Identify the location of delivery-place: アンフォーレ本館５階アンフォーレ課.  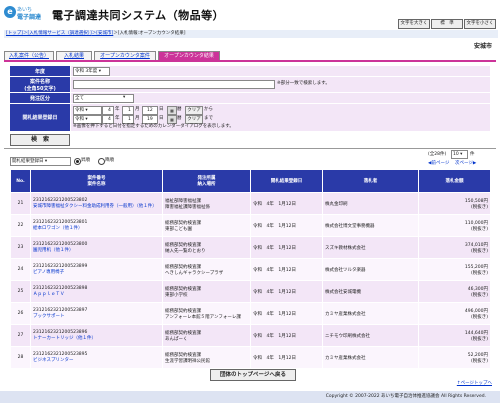
(203, 317).